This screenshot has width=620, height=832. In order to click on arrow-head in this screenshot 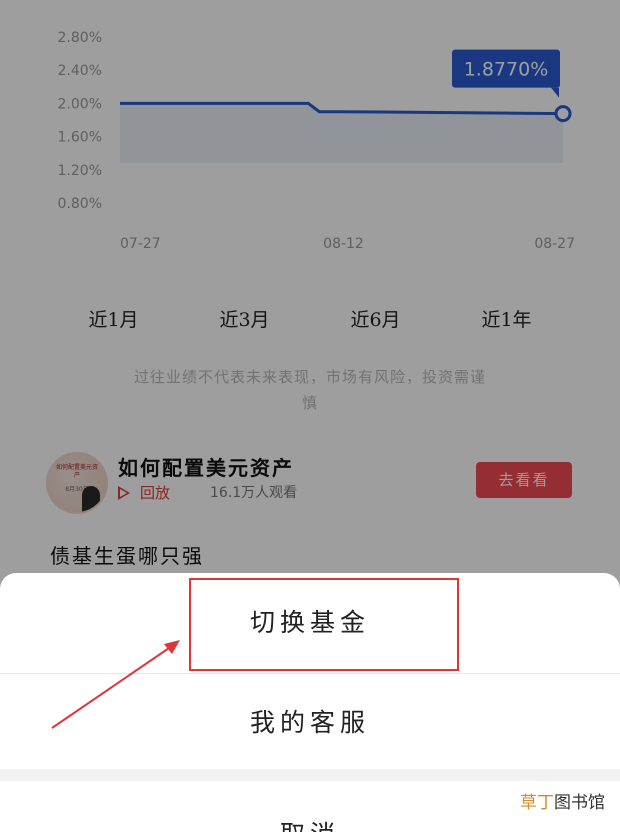, I will do `click(172, 647)`.